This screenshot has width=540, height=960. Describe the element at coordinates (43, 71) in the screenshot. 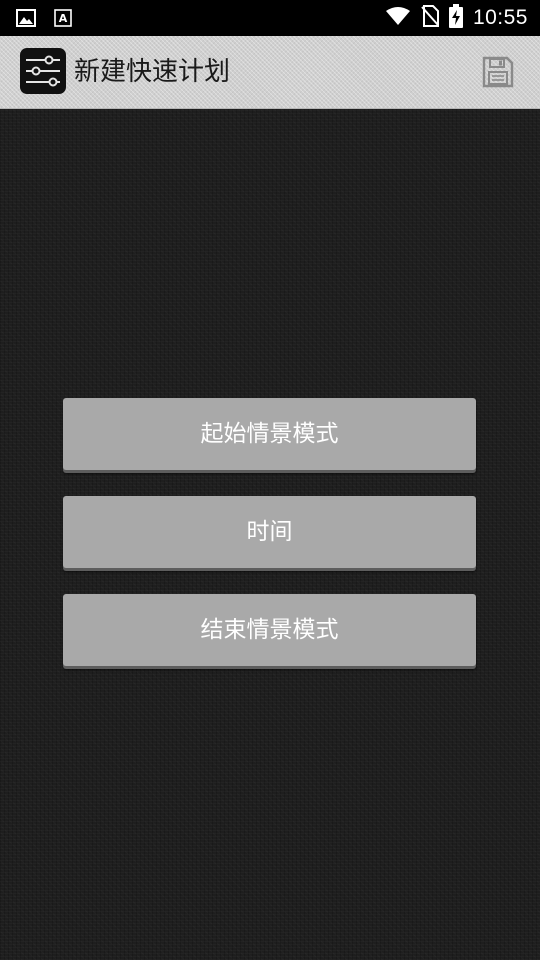

I see `sliders-icon` at that location.